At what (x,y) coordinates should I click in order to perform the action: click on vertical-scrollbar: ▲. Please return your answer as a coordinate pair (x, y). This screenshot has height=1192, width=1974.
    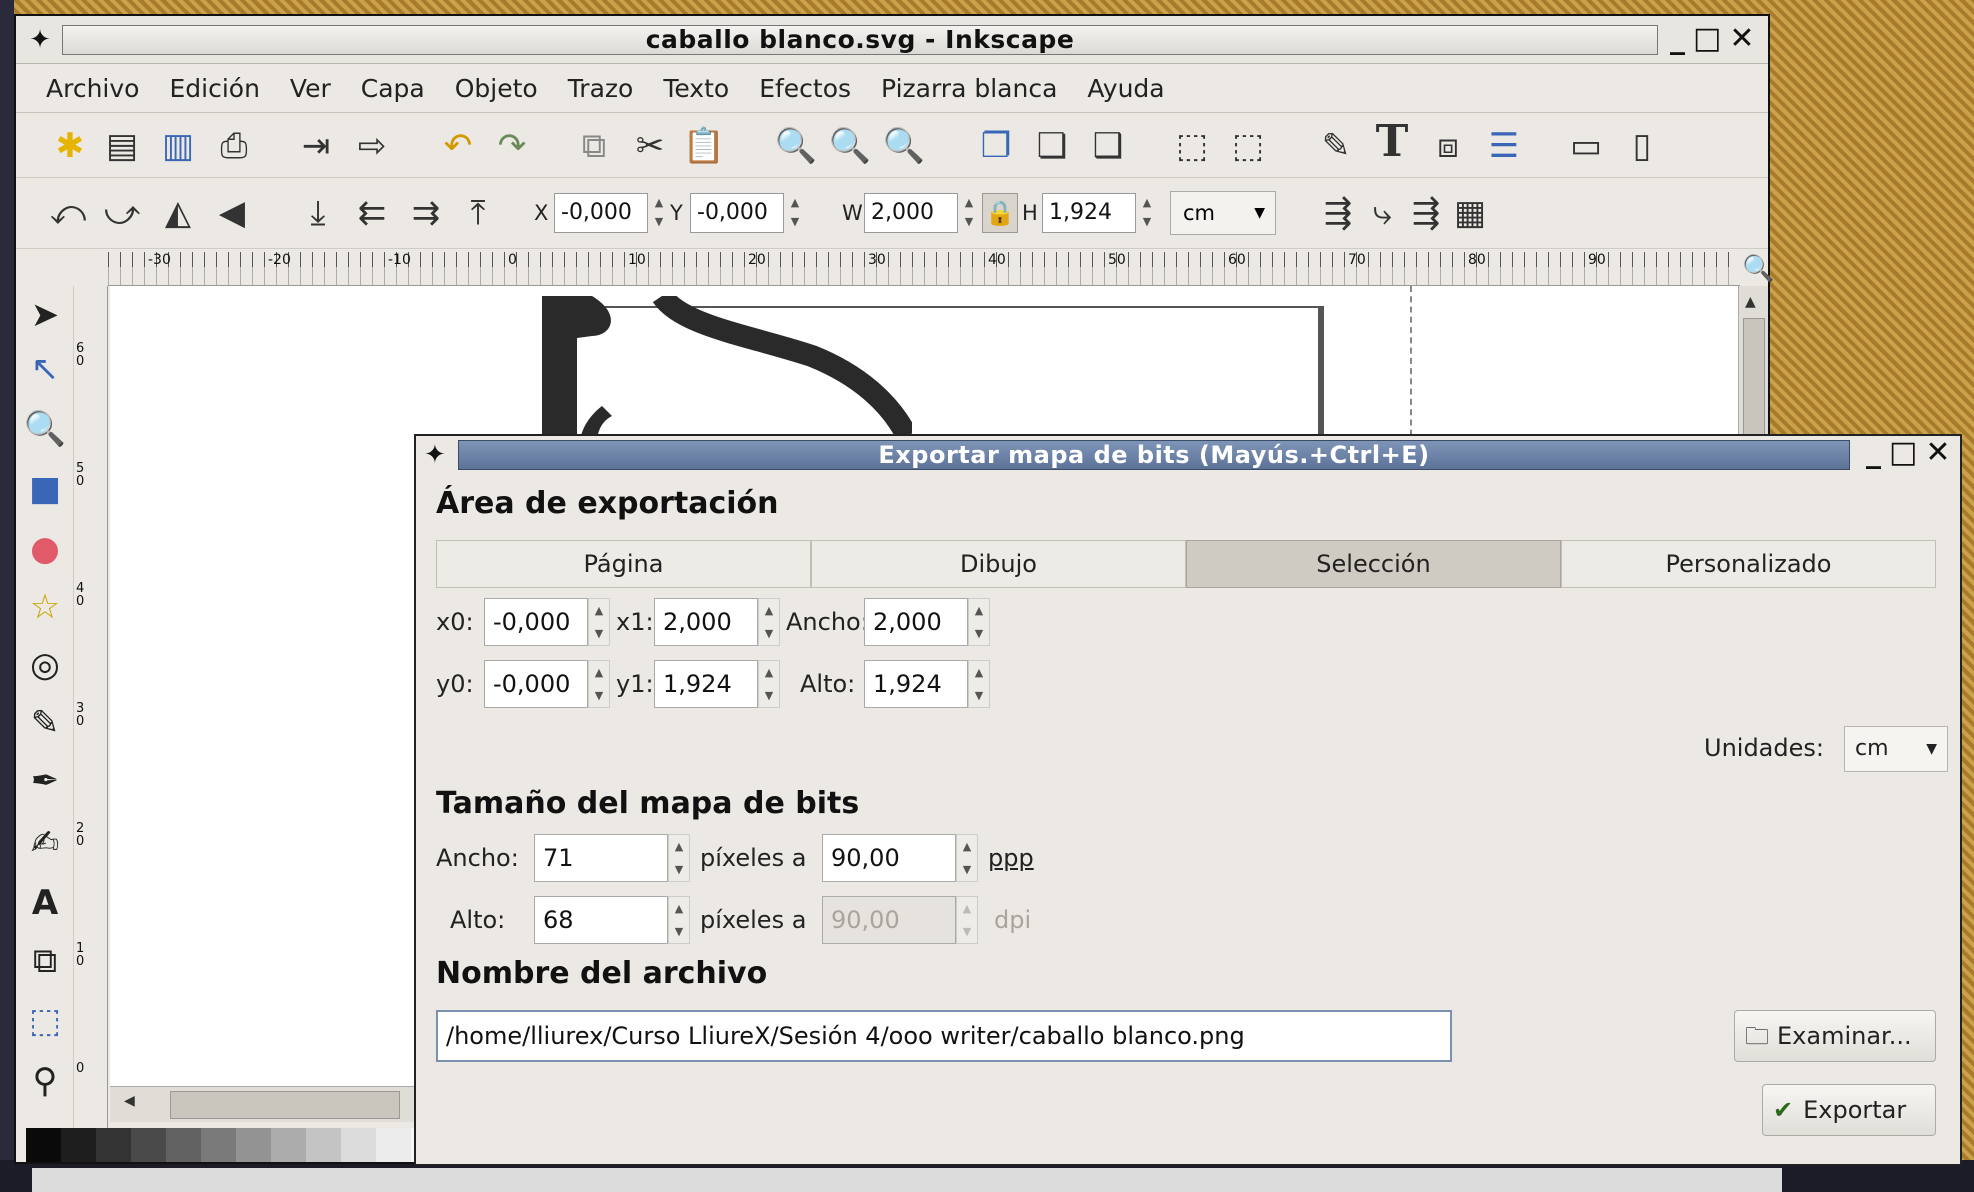
    Looking at the image, I should click on (1753, 371).